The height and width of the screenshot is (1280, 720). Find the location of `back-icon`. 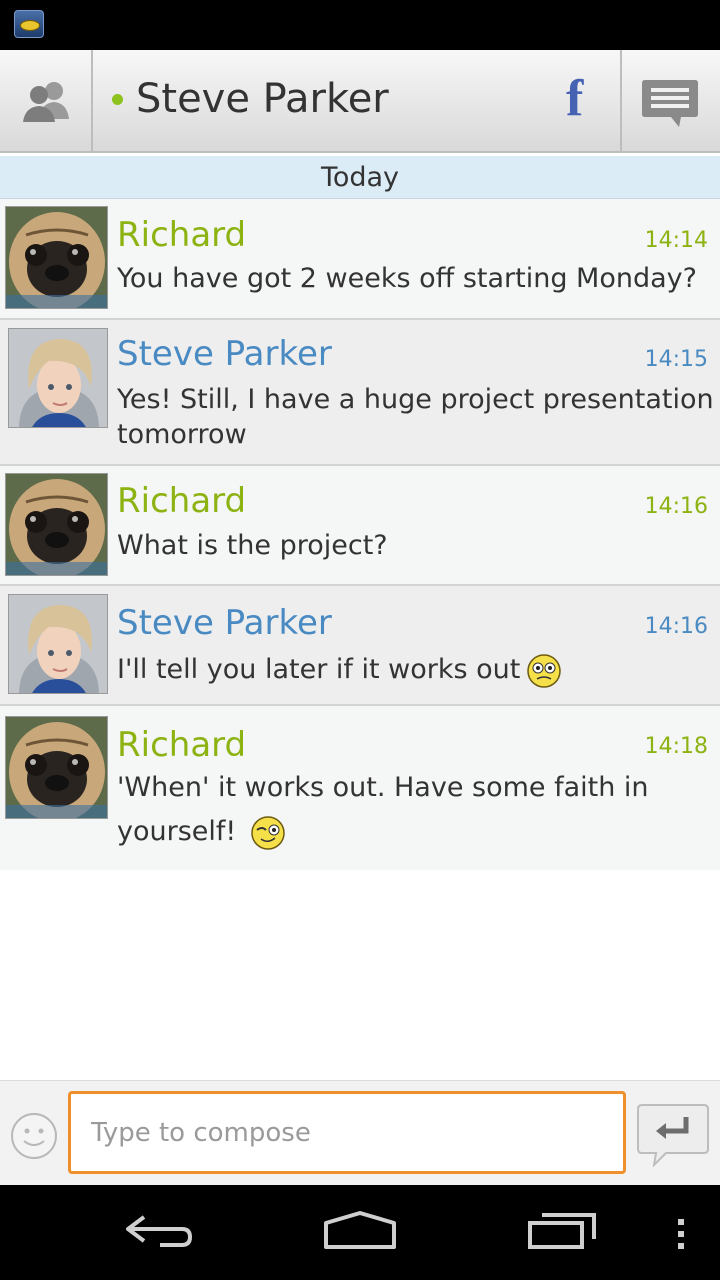

back-icon is located at coordinates (160, 1230).